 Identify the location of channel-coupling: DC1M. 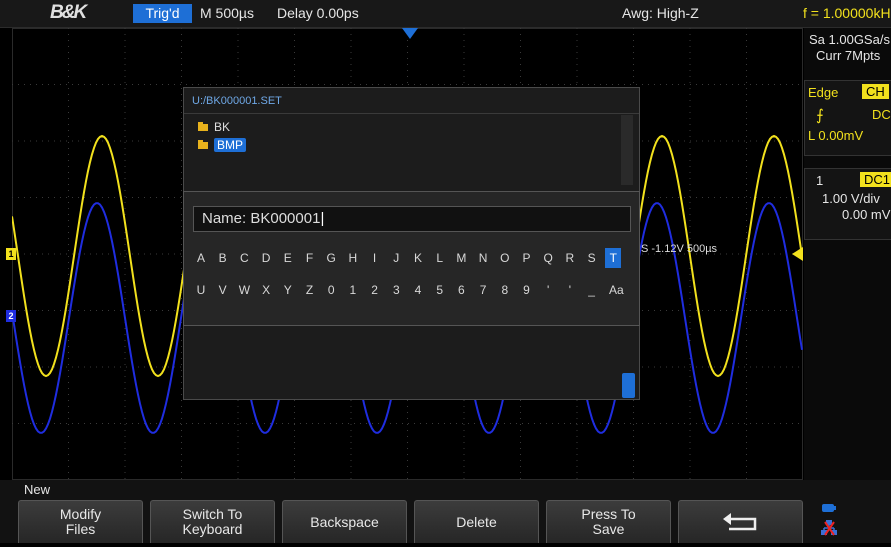
(875, 179).